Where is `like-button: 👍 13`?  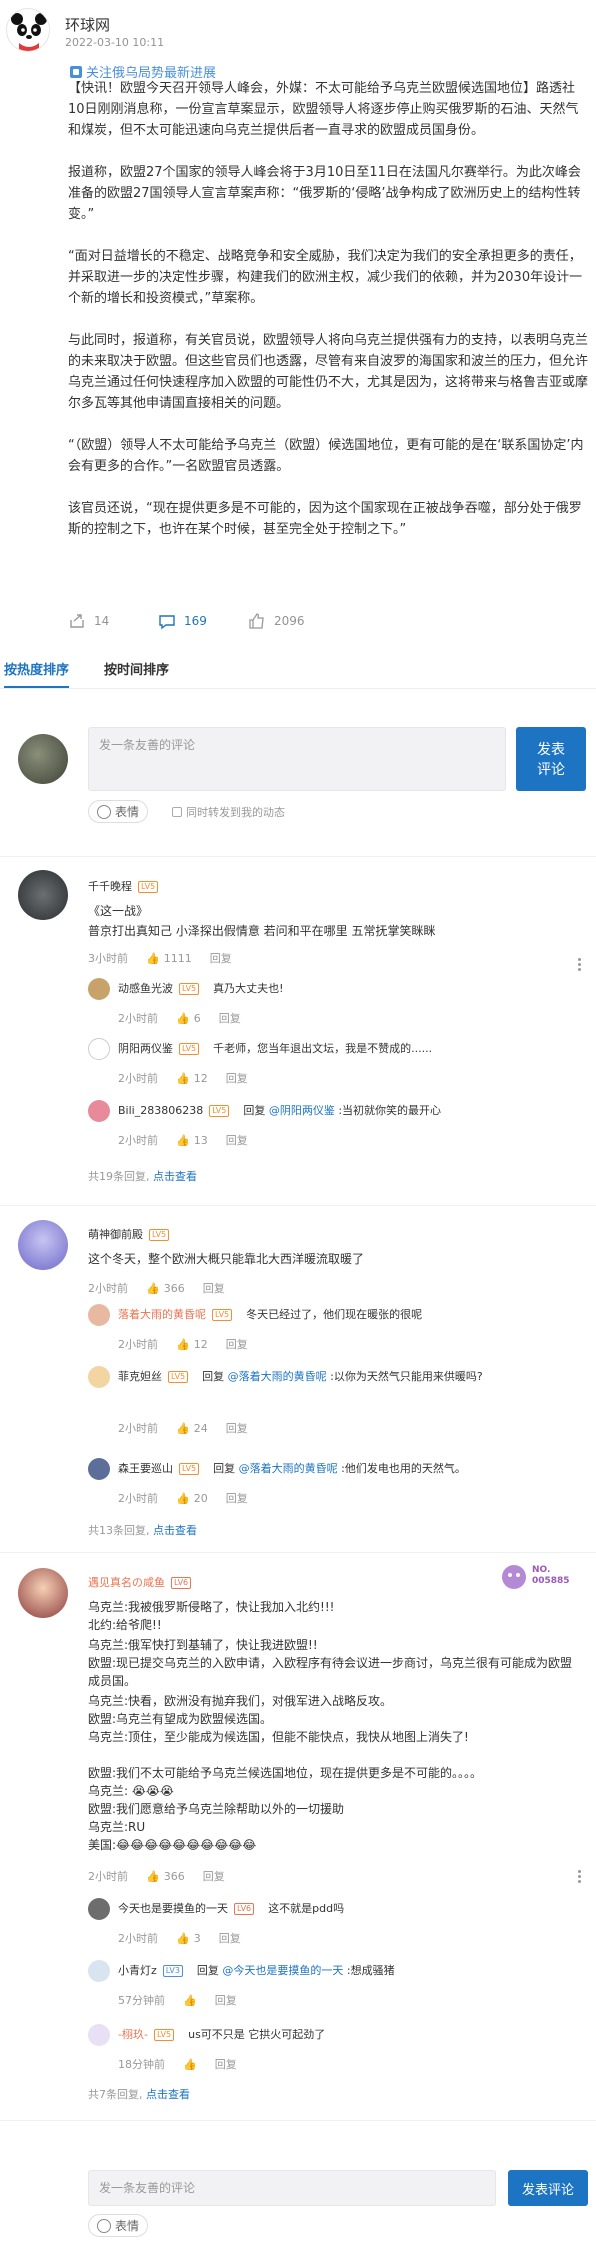
like-button: 👍 13 is located at coordinates (192, 1140).